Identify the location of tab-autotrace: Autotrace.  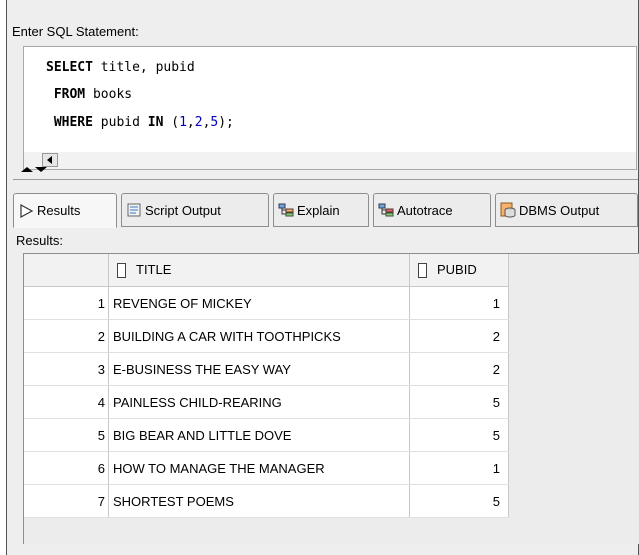
(432, 210).